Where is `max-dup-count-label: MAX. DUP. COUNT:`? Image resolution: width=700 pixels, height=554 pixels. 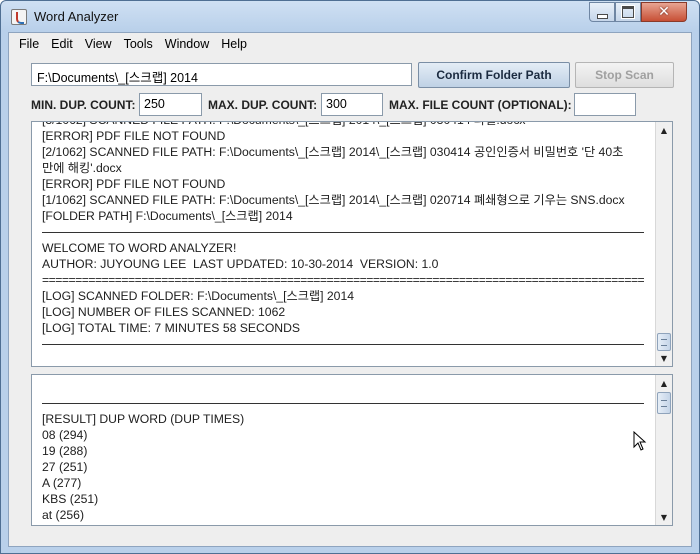
max-dup-count-label: MAX. DUP. COUNT: is located at coordinates (263, 105).